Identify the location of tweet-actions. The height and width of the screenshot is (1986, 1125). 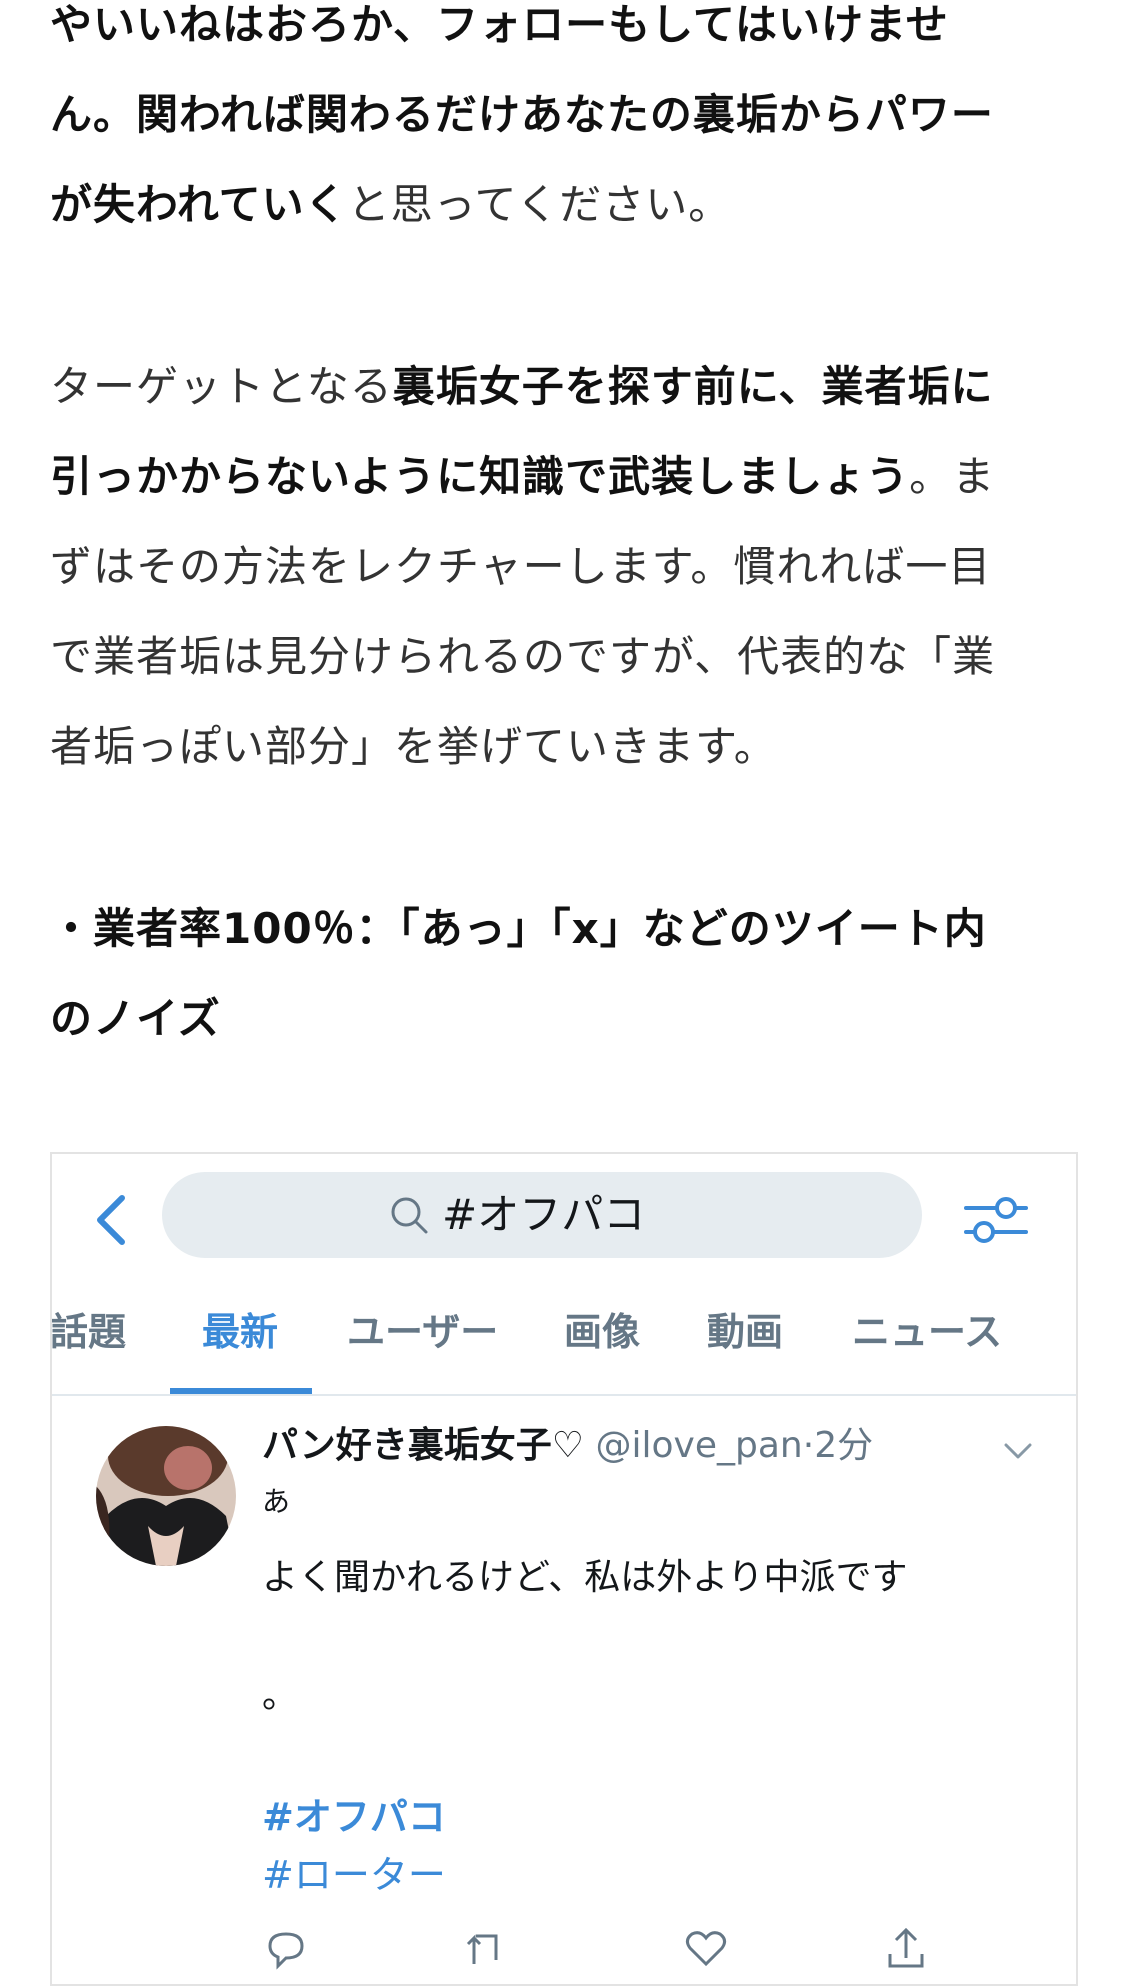
(612, 1954).